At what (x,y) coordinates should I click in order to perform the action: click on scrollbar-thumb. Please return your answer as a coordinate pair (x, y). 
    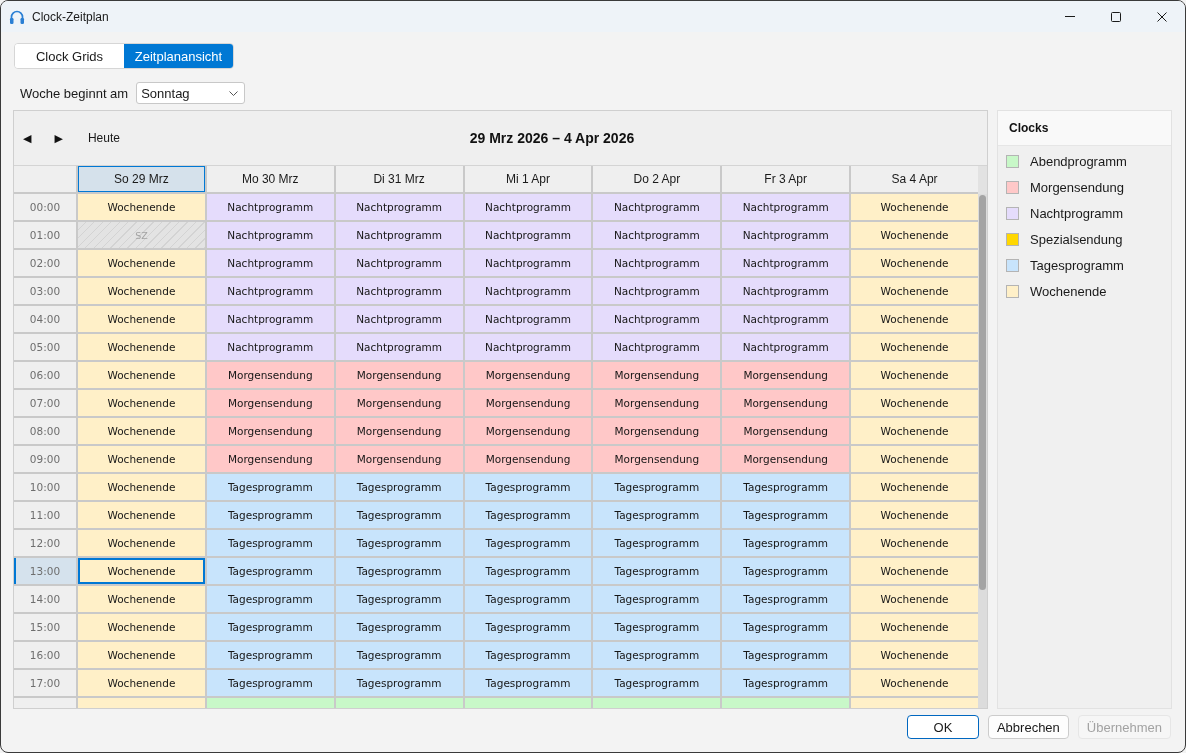
    Looking at the image, I should click on (982, 392).